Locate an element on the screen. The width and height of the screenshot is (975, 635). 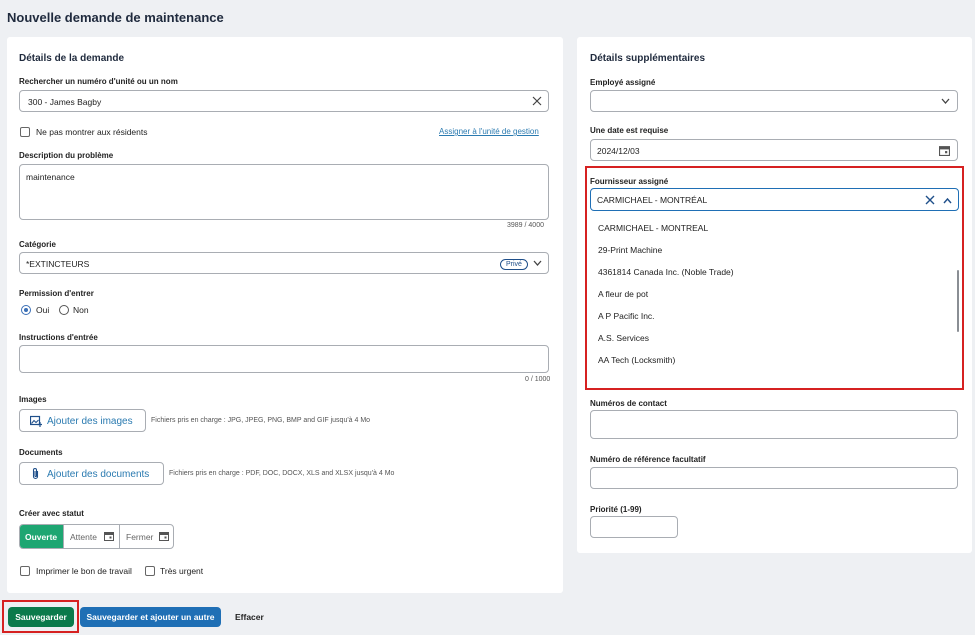
vendor-option: A fleur de pot is located at coordinates (623, 294).